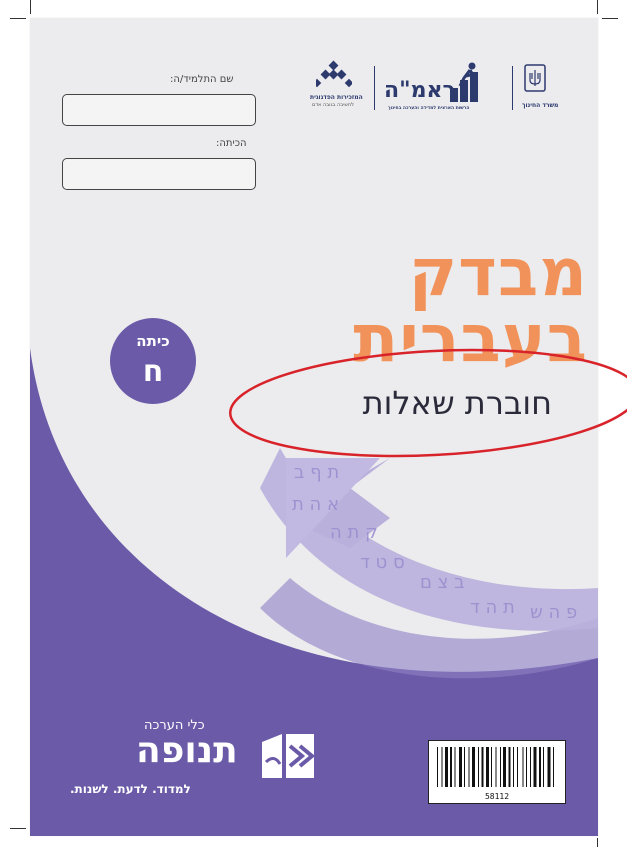 Image resolution: width=627 pixels, height=847 pixels. What do you see at coordinates (153, 371) in the screenshot?
I see `grade-value: ח` at bounding box center [153, 371].